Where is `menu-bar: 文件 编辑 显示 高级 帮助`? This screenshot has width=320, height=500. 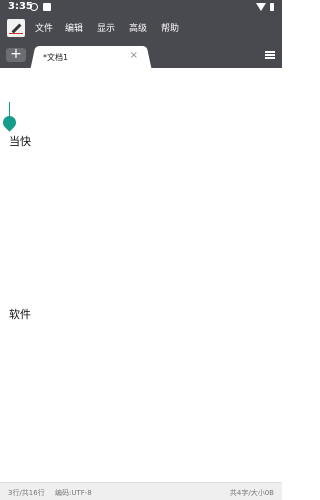 menu-bar: 文件 编辑 显示 高级 帮助 is located at coordinates (141, 29).